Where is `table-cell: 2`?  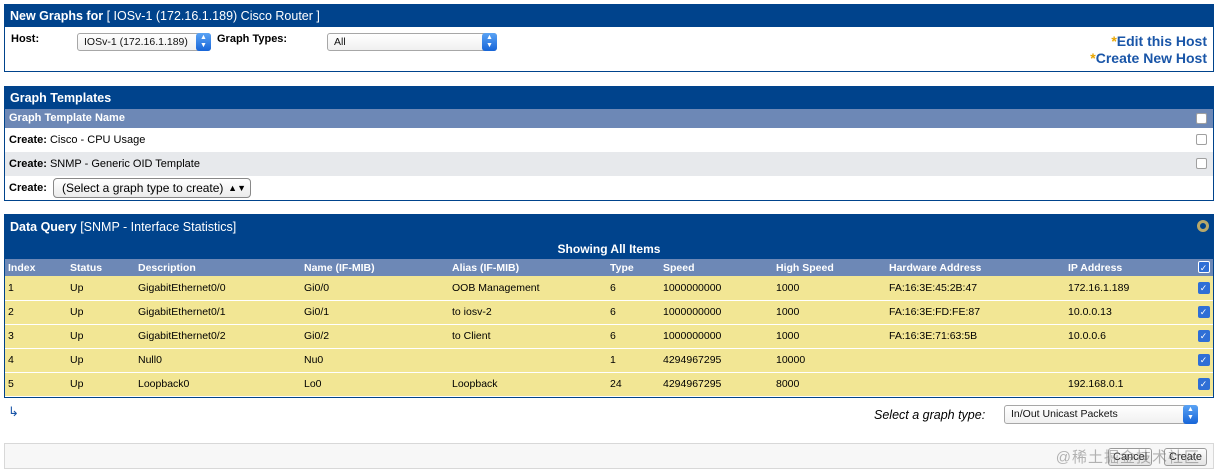
table-cell: 2 is located at coordinates (36, 312).